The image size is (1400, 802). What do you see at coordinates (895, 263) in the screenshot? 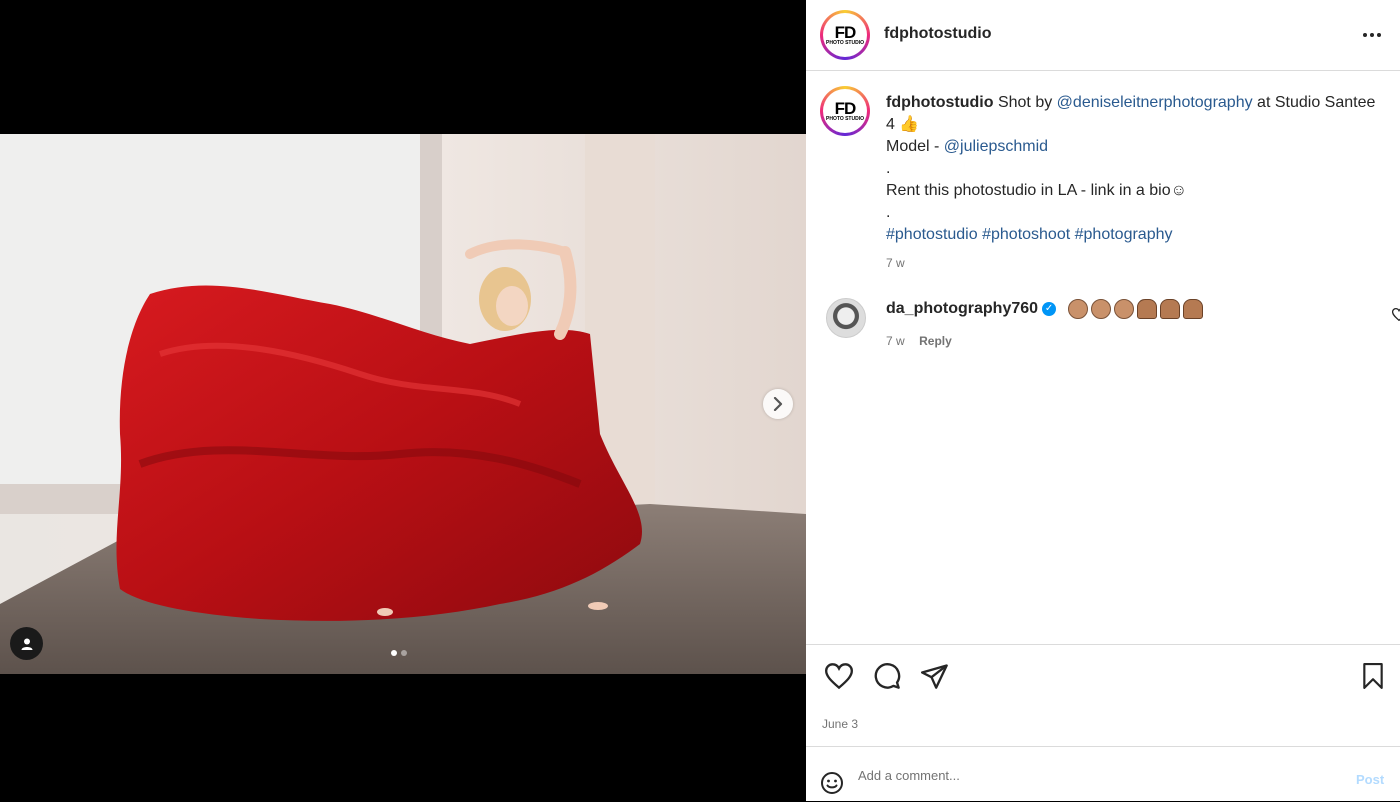
I see `caption-time: 7 w` at bounding box center [895, 263].